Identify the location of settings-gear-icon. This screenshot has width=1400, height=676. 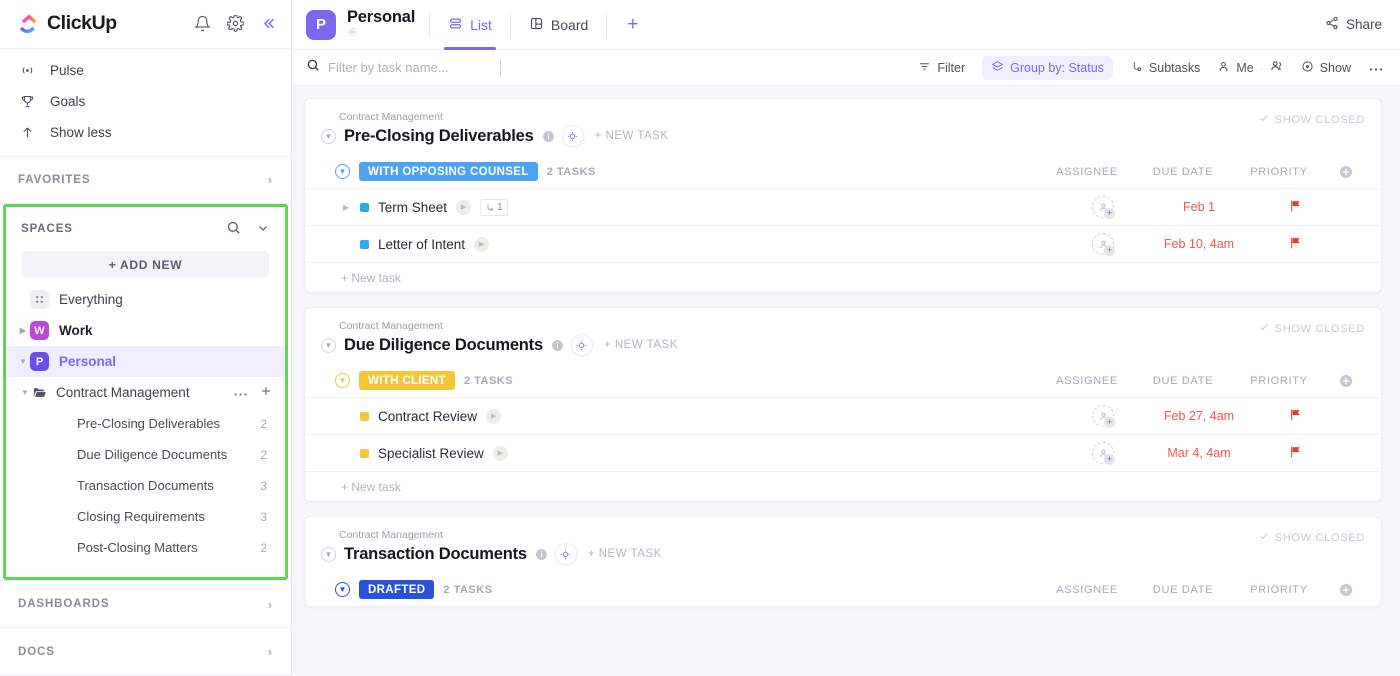
(235, 24).